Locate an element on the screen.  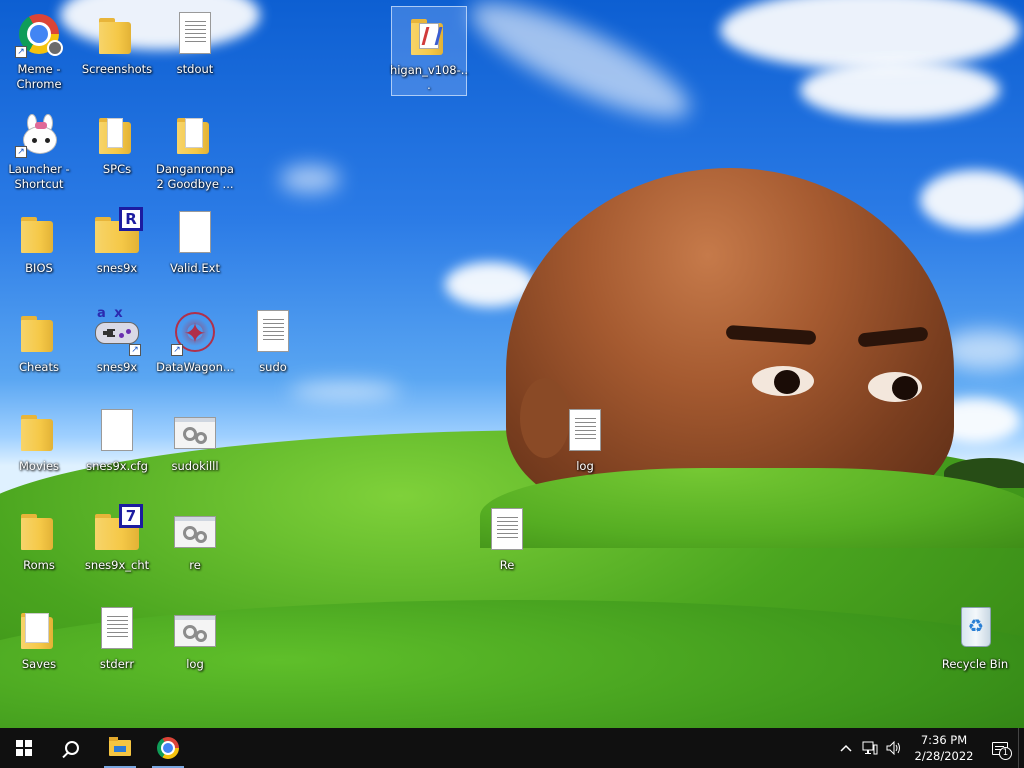
desktop-icon-re-gear: re is located at coordinates (195, 547).